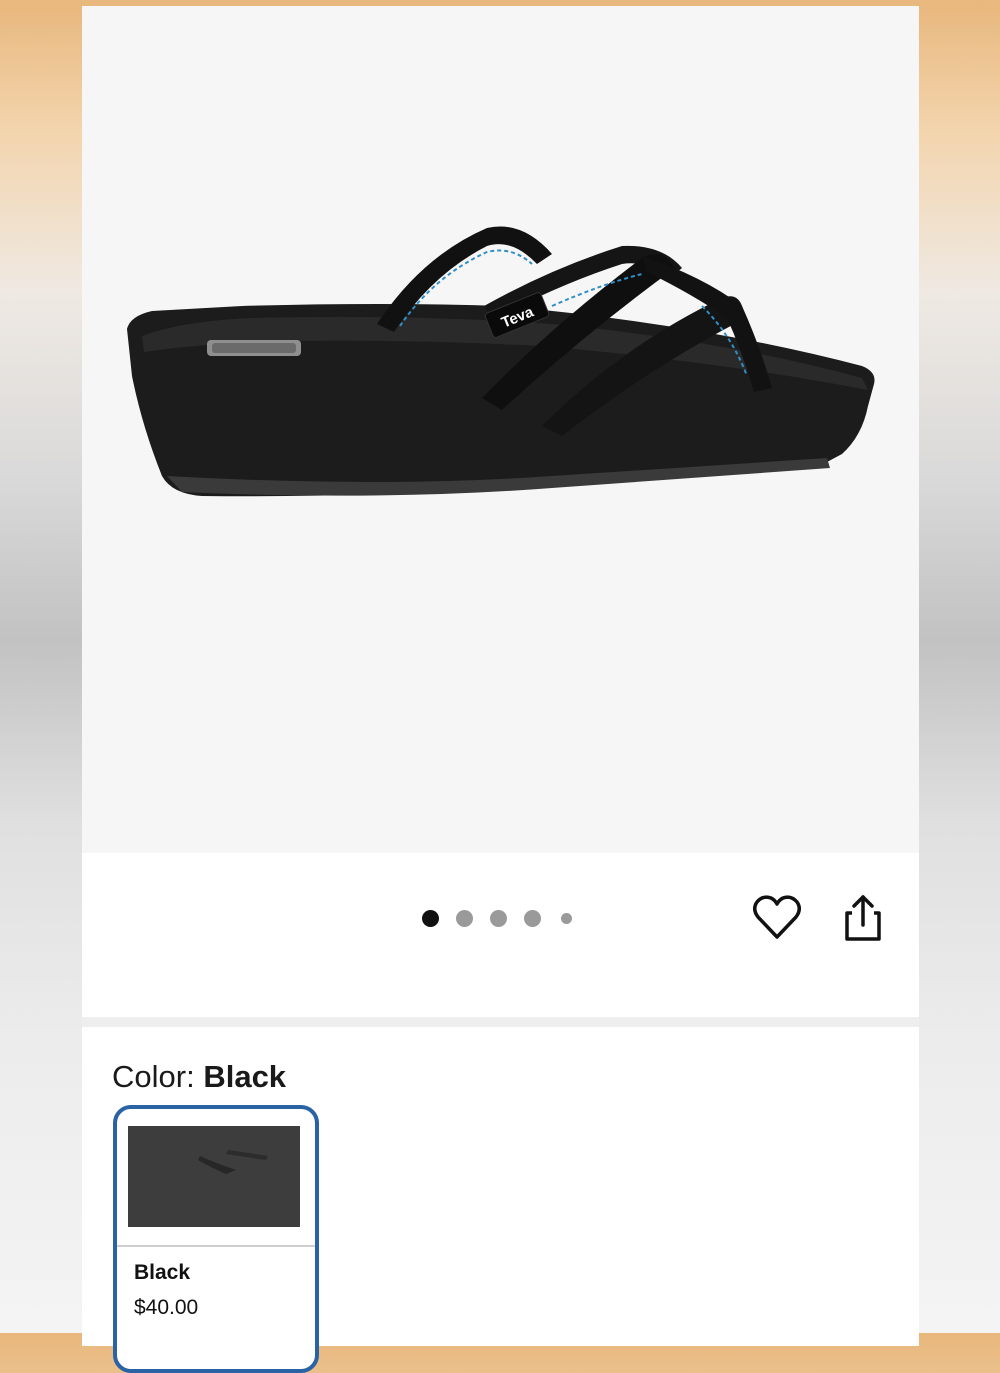 The height and width of the screenshot is (1373, 1000). I want to click on share-button, so click(863, 918).